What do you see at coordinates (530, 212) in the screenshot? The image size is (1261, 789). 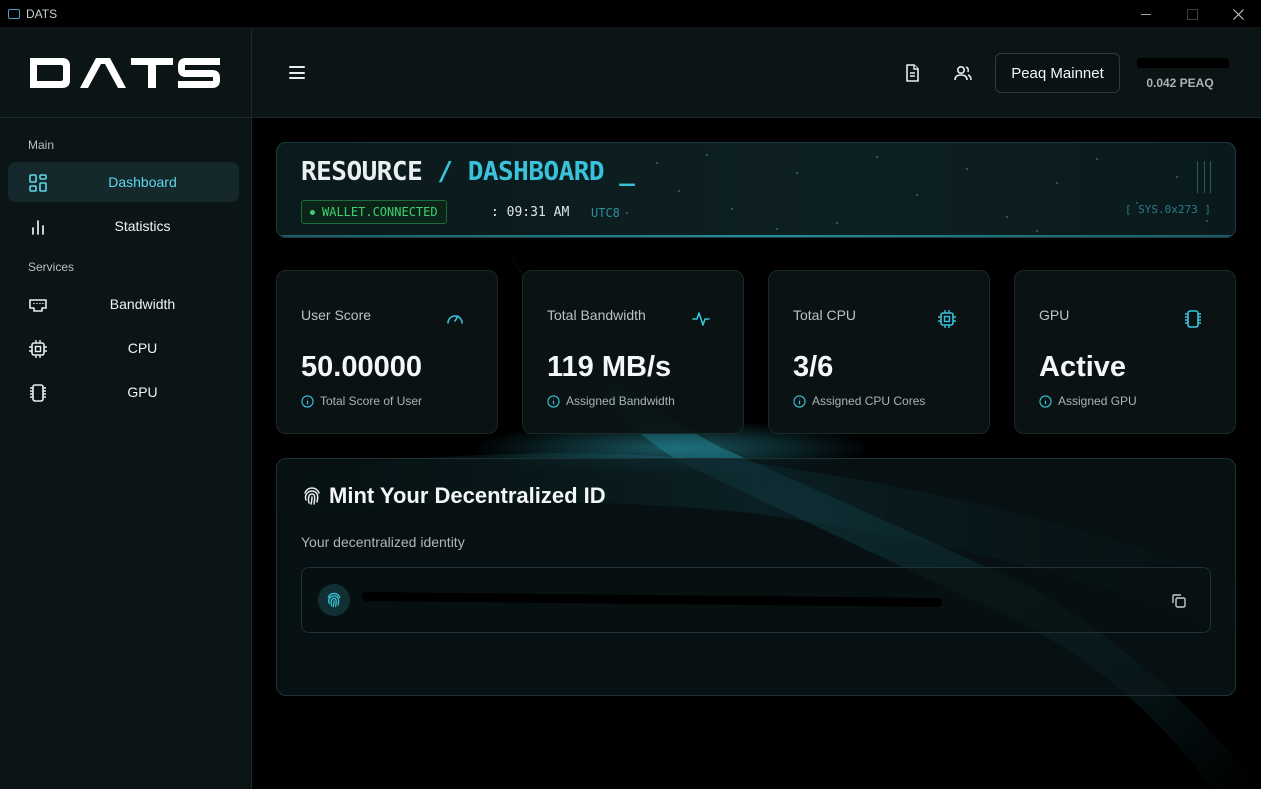 I see `current-time: : 09:31 AM` at bounding box center [530, 212].